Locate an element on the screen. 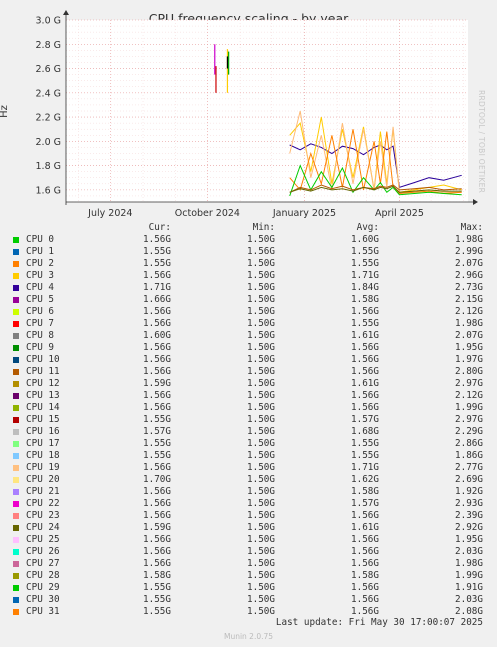 The height and width of the screenshot is (647, 497). legend-avg: 1.61G is located at coordinates (365, 335).